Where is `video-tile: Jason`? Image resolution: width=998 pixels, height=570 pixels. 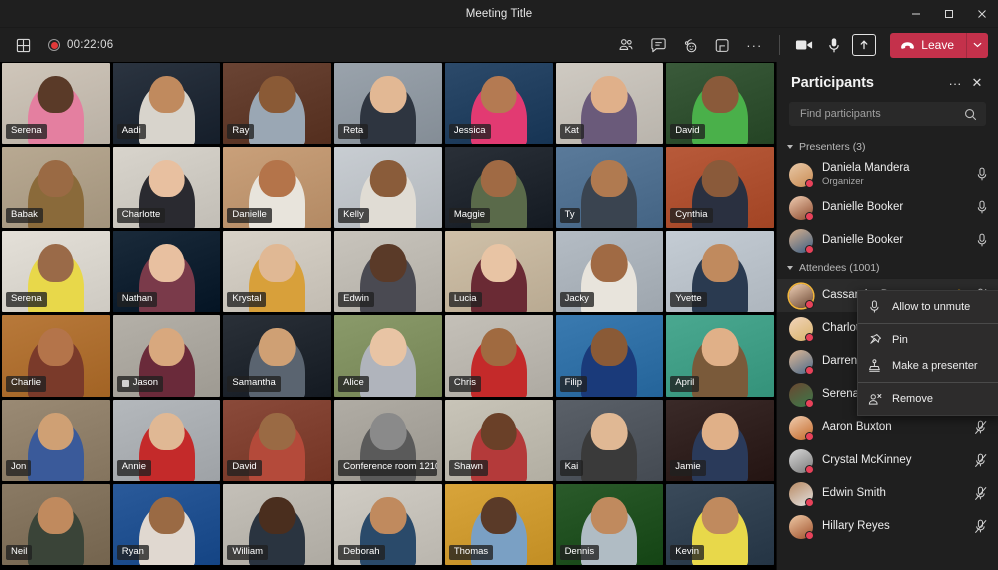 video-tile: Jason is located at coordinates (166, 356).